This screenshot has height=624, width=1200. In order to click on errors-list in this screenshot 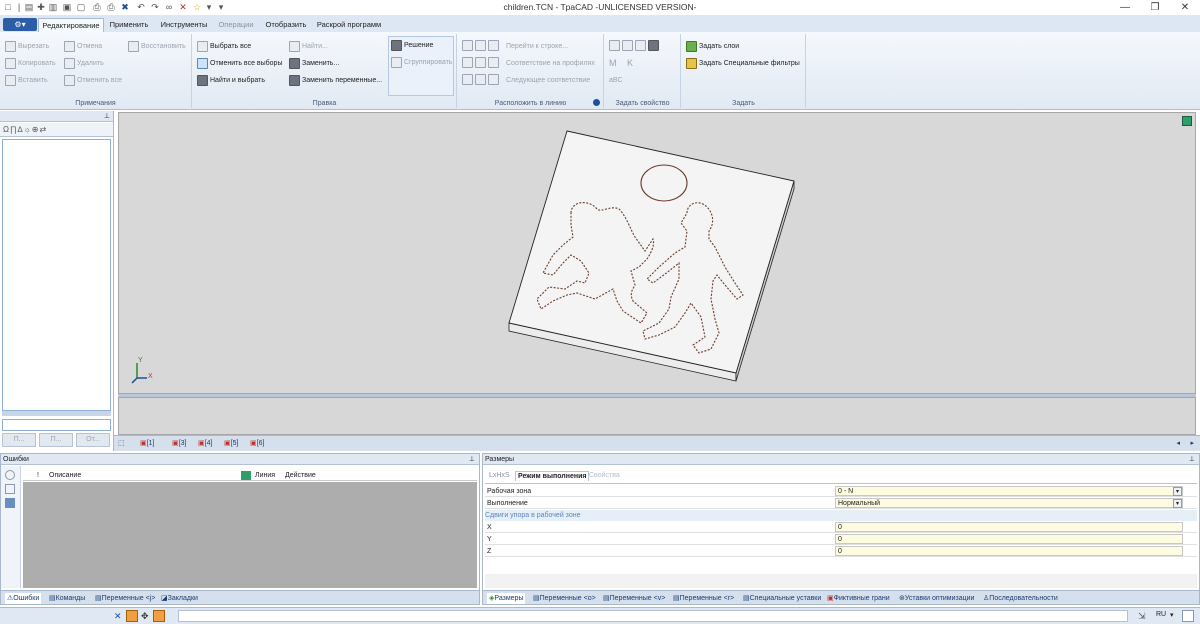, I will do `click(250, 535)`.